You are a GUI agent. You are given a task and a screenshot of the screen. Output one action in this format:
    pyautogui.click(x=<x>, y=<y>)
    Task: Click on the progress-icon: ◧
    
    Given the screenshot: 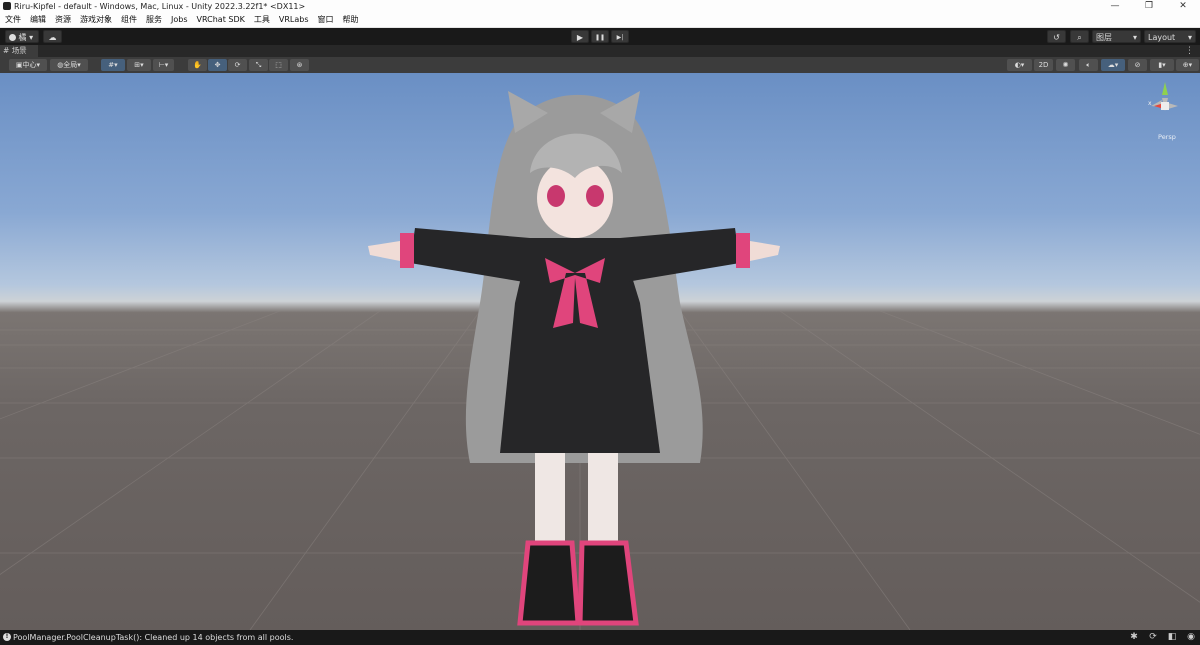 What is the action you would take?
    pyautogui.click(x=1172, y=637)
    